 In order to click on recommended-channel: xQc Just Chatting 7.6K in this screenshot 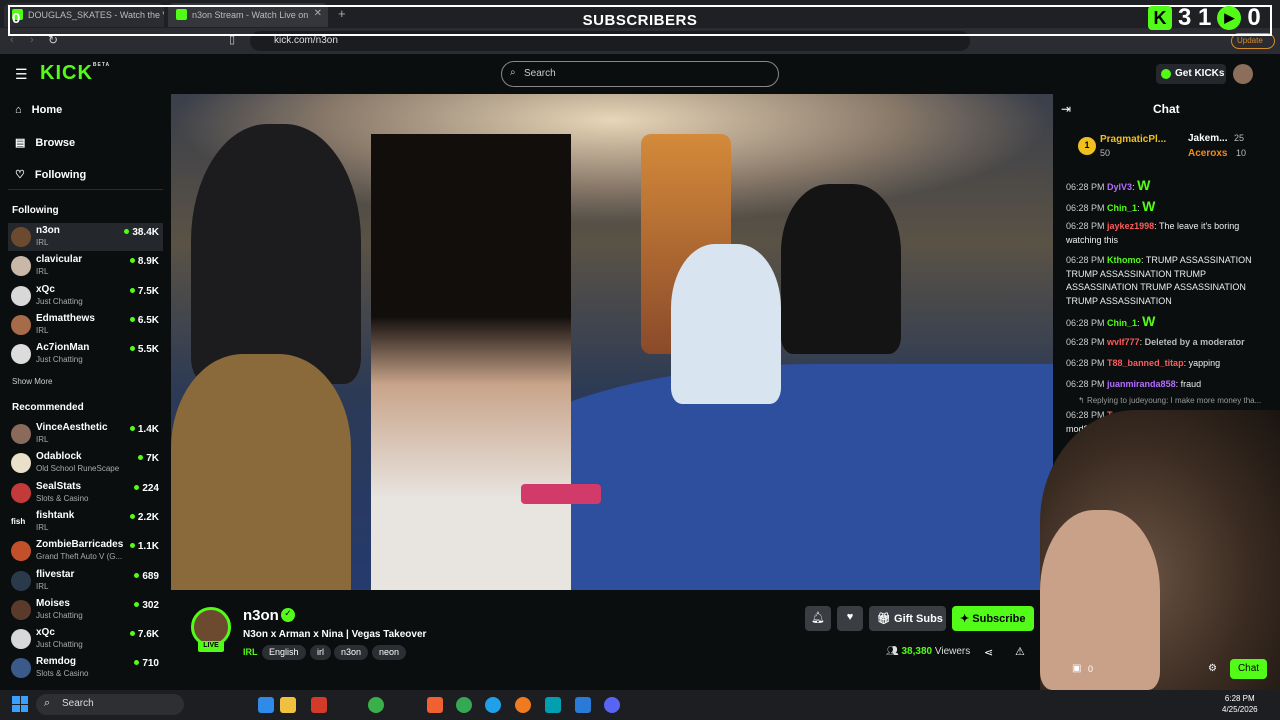, I will do `click(85, 639)`.